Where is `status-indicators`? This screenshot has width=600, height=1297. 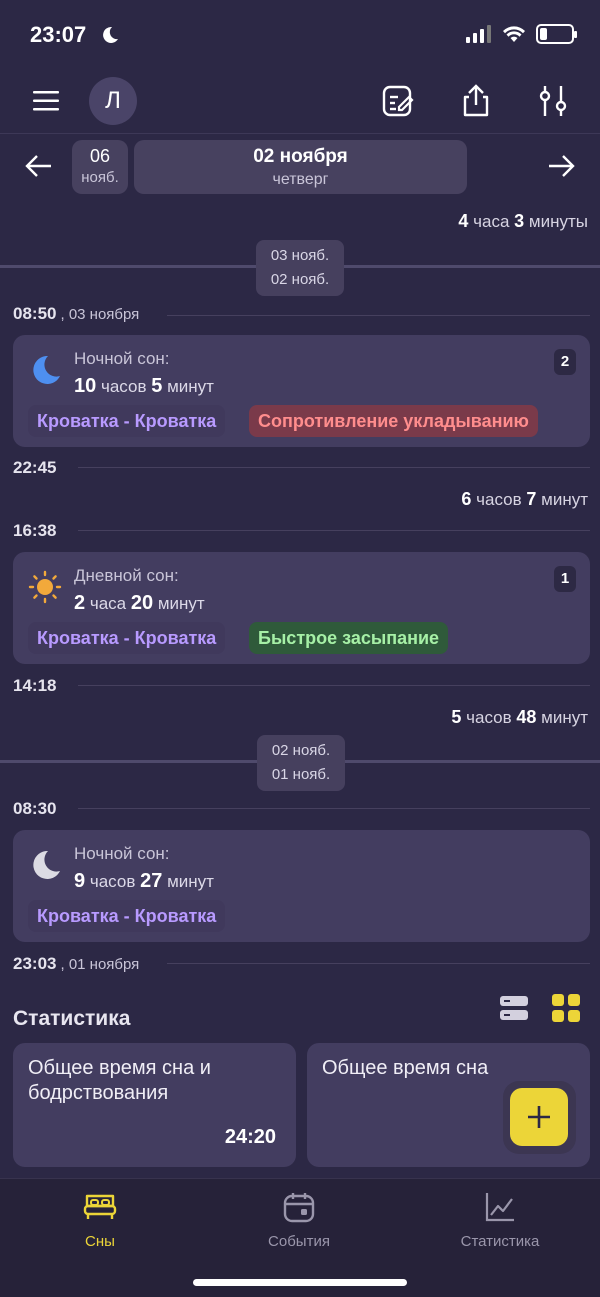 status-indicators is located at coordinates (521, 34).